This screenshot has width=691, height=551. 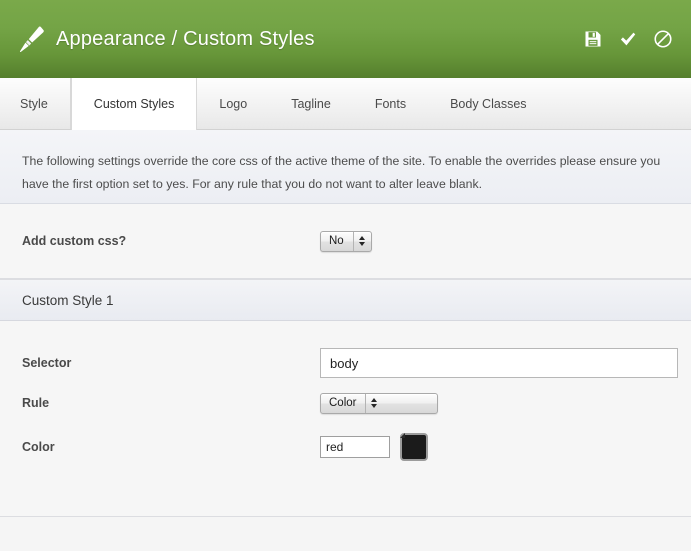 What do you see at coordinates (31, 39) in the screenshot?
I see `paintbrush-icon` at bounding box center [31, 39].